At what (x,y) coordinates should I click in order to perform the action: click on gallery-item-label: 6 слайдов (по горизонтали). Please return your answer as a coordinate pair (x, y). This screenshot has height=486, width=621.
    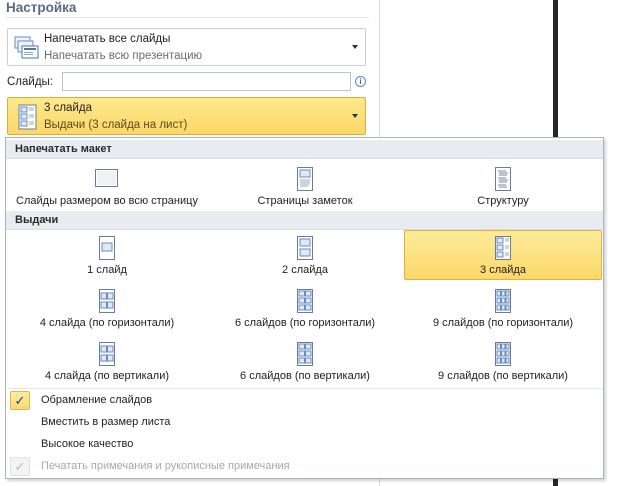
    Looking at the image, I should click on (305, 323).